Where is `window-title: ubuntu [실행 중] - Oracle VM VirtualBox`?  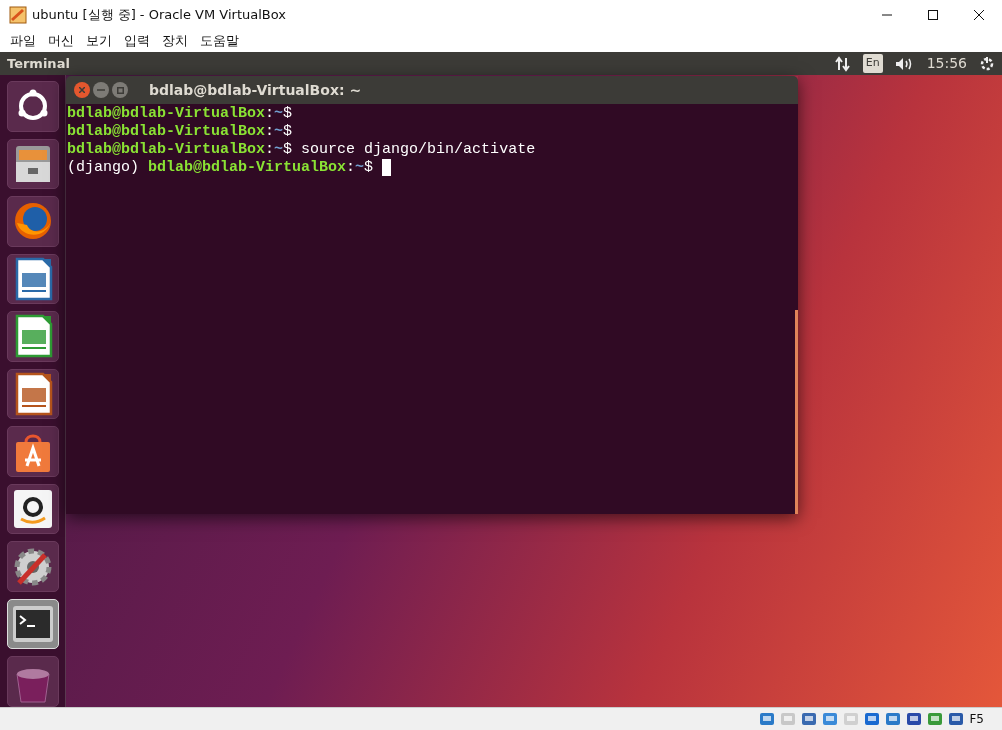 window-title: ubuntu [실행 중] - Oracle VM VirtualBox is located at coordinates (159, 15).